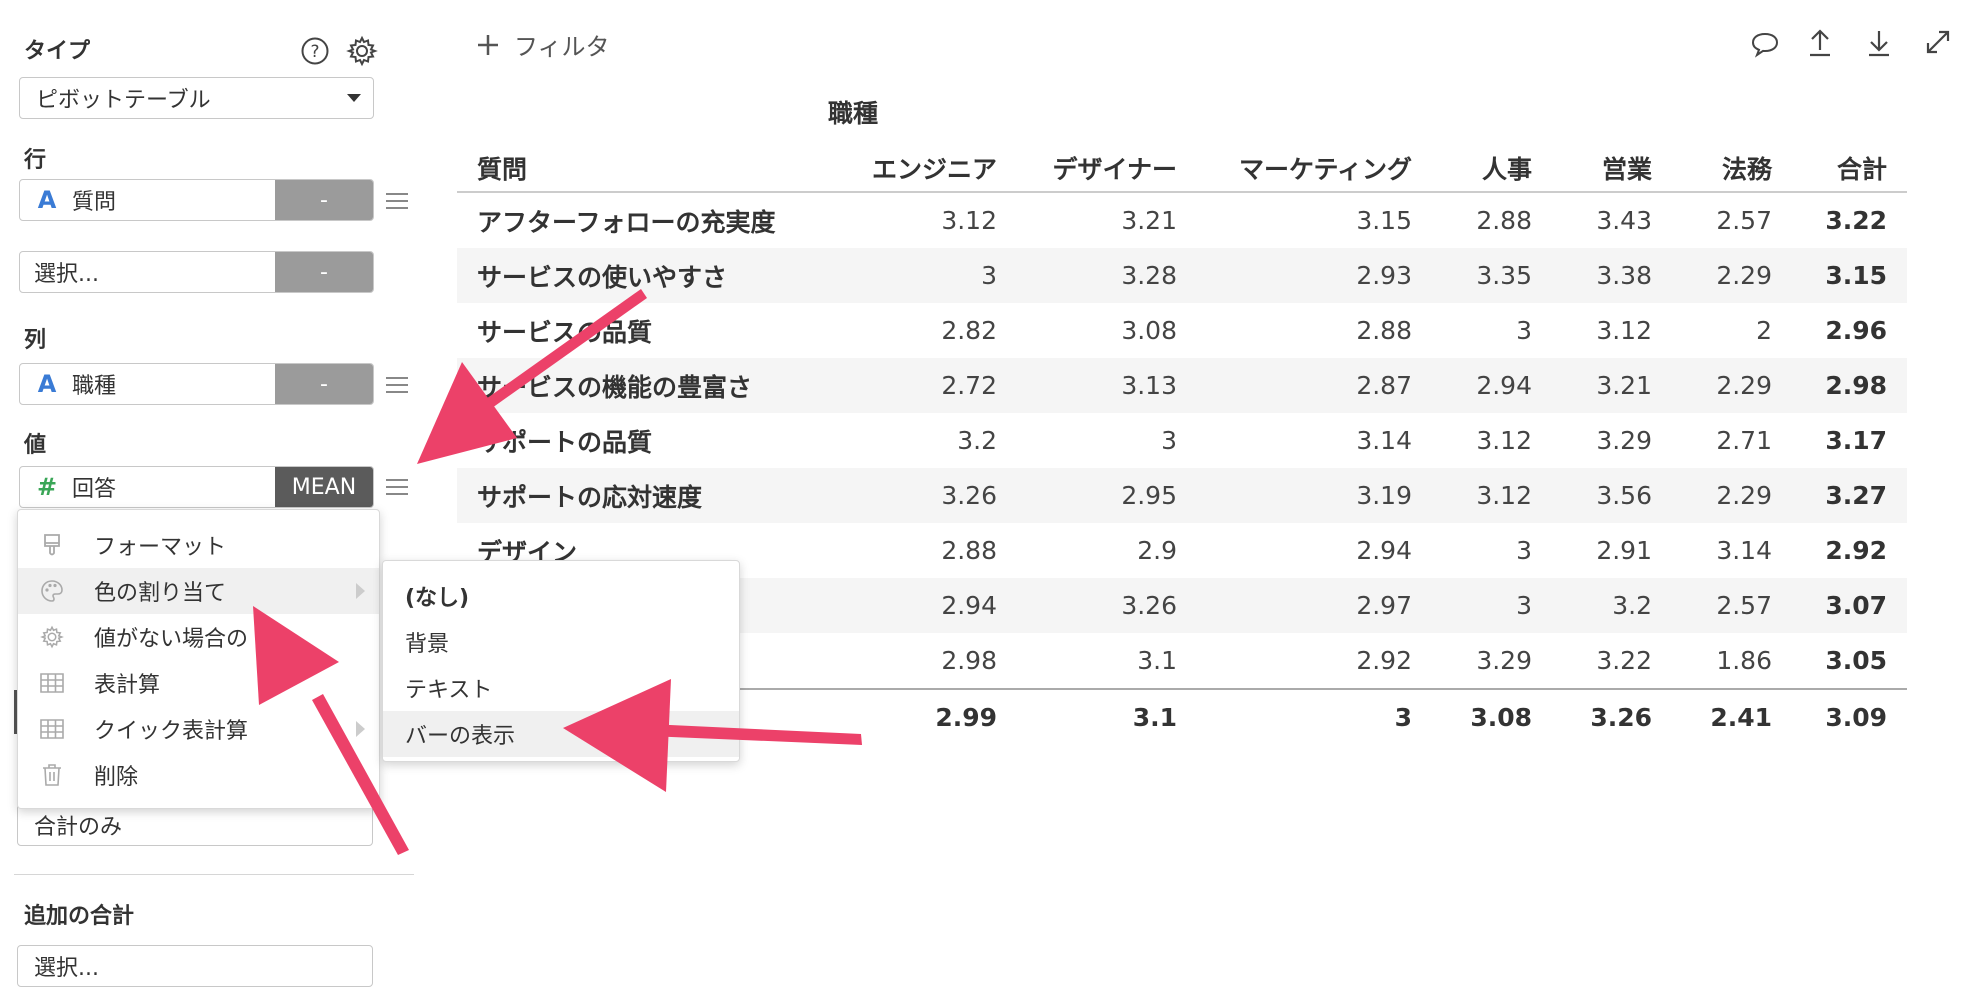 The width and height of the screenshot is (1966, 1004). I want to click on column-field-remove-button: -, so click(324, 384).